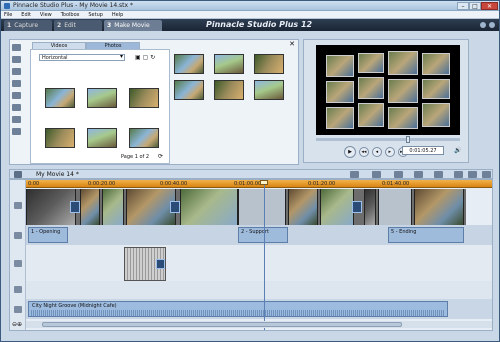  What do you see at coordinates (263, 235) in the screenshot?
I see `title-clip-support: 2 - Support` at bounding box center [263, 235].